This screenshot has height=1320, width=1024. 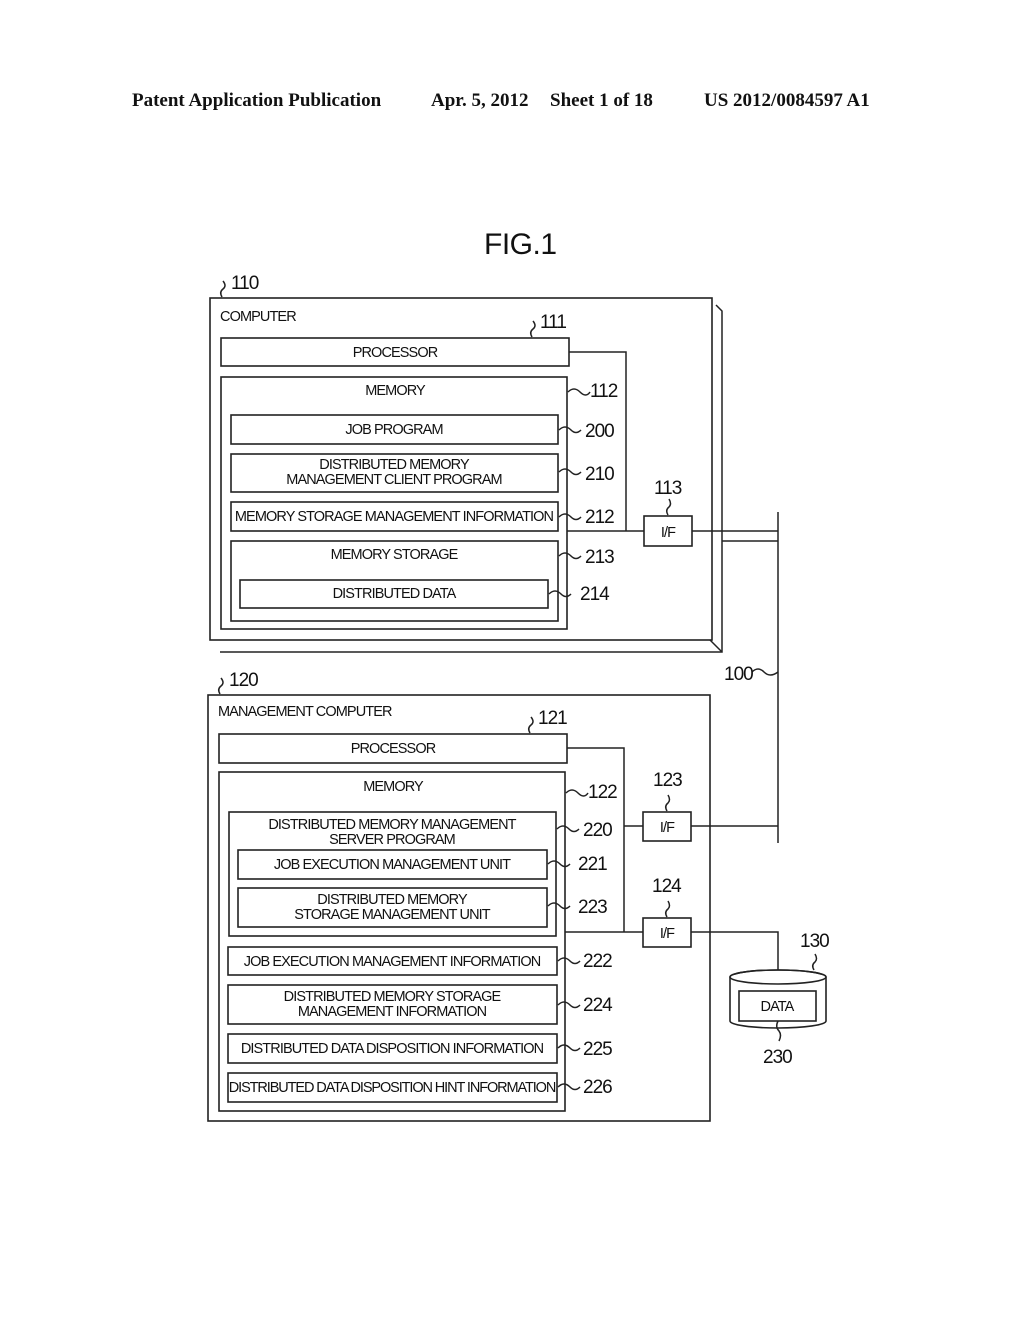 What do you see at coordinates (597, 961) in the screenshot?
I see `job-exec-info-ref: 222` at bounding box center [597, 961].